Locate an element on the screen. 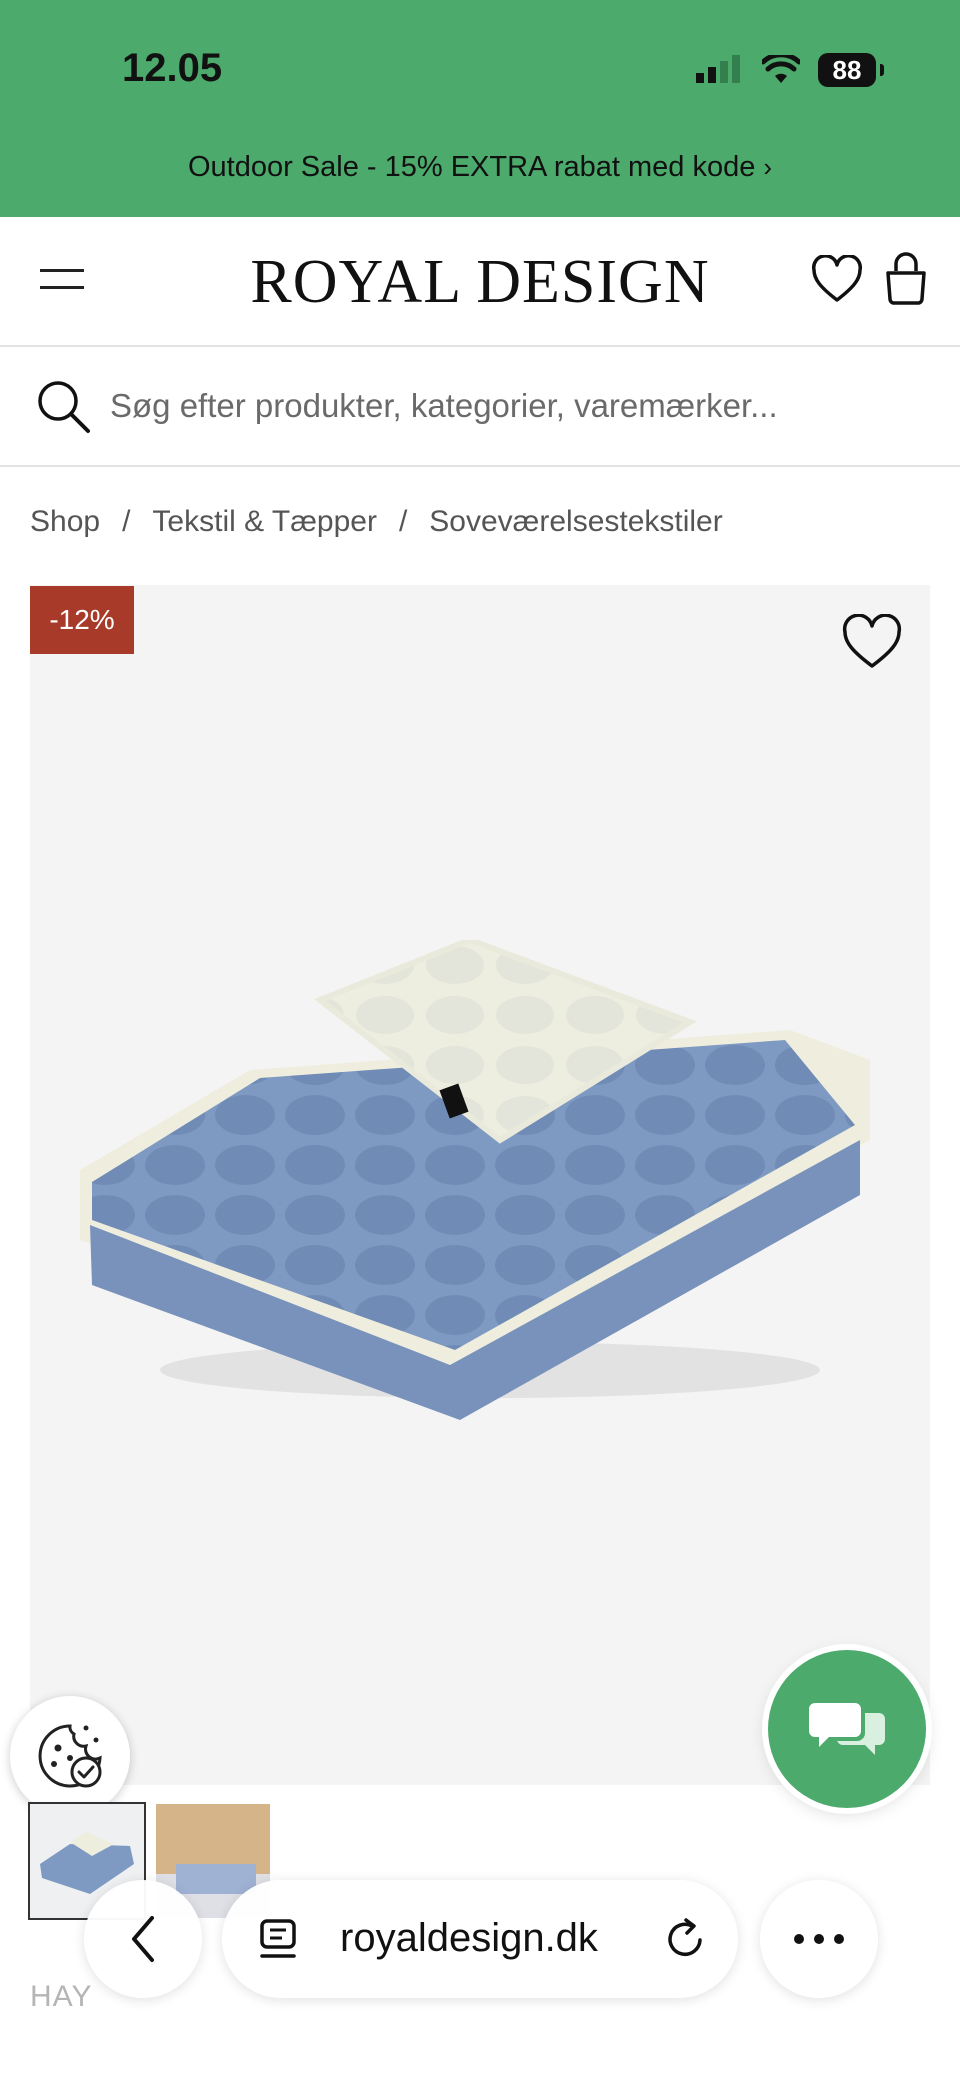 This screenshot has height=2081, width=960. discount-badge: -12% is located at coordinates (82, 620).